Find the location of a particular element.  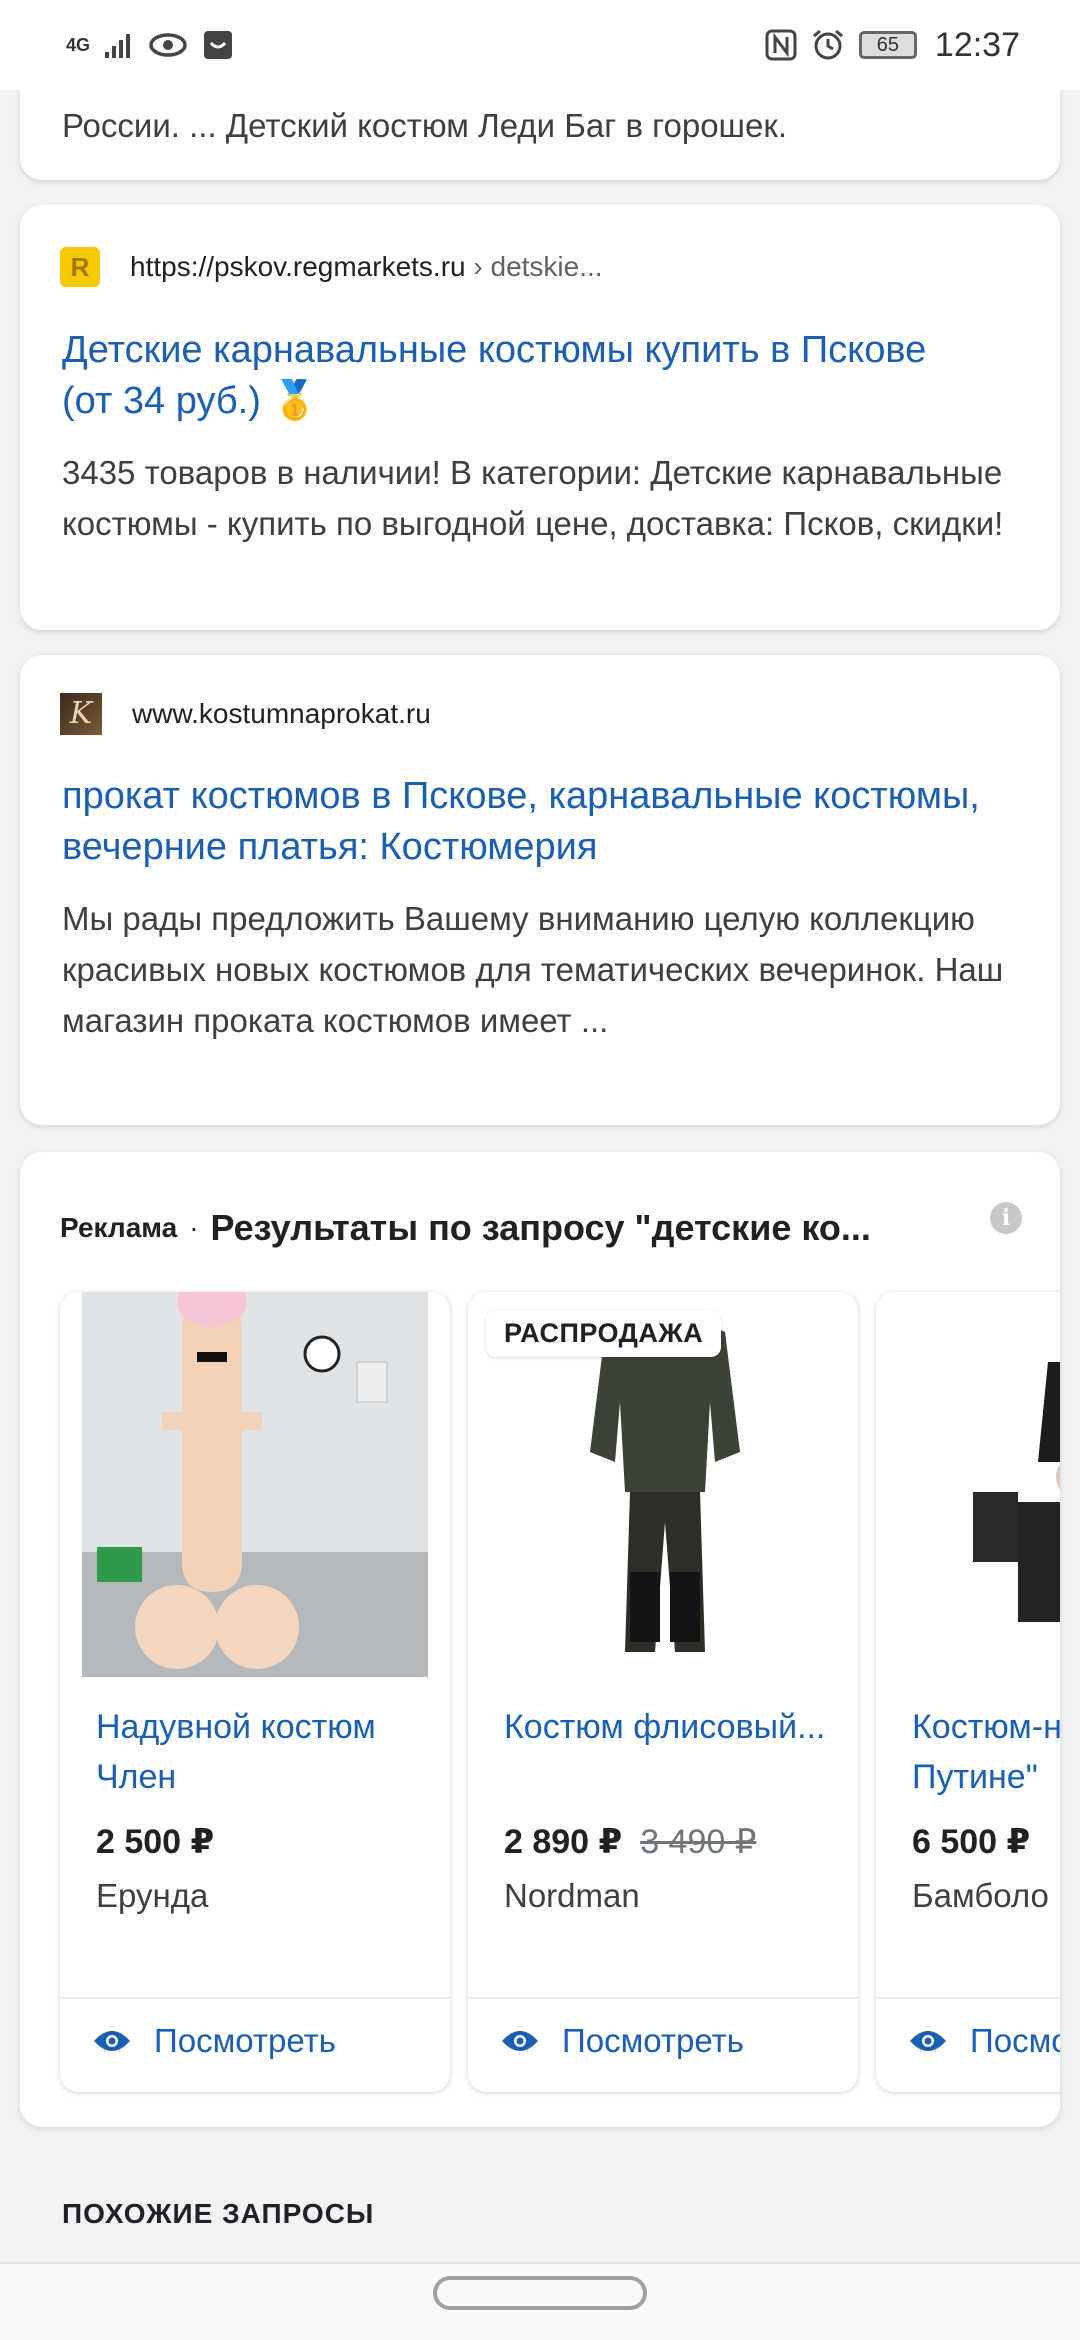

battery-indicator: 65 is located at coordinates (887, 45).